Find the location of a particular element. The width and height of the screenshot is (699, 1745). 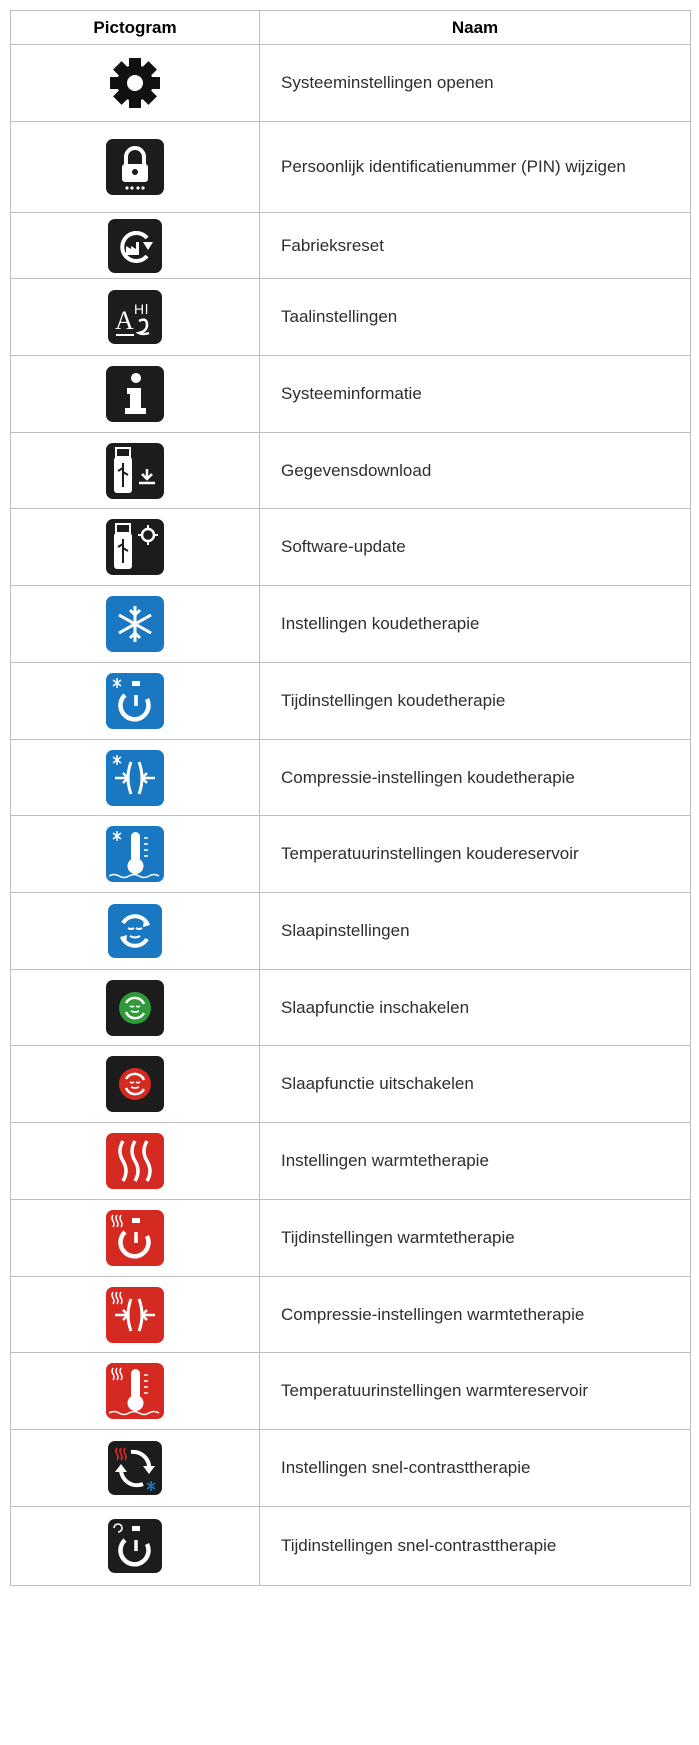

row-label: Slaapinstellingen is located at coordinates (475, 931).